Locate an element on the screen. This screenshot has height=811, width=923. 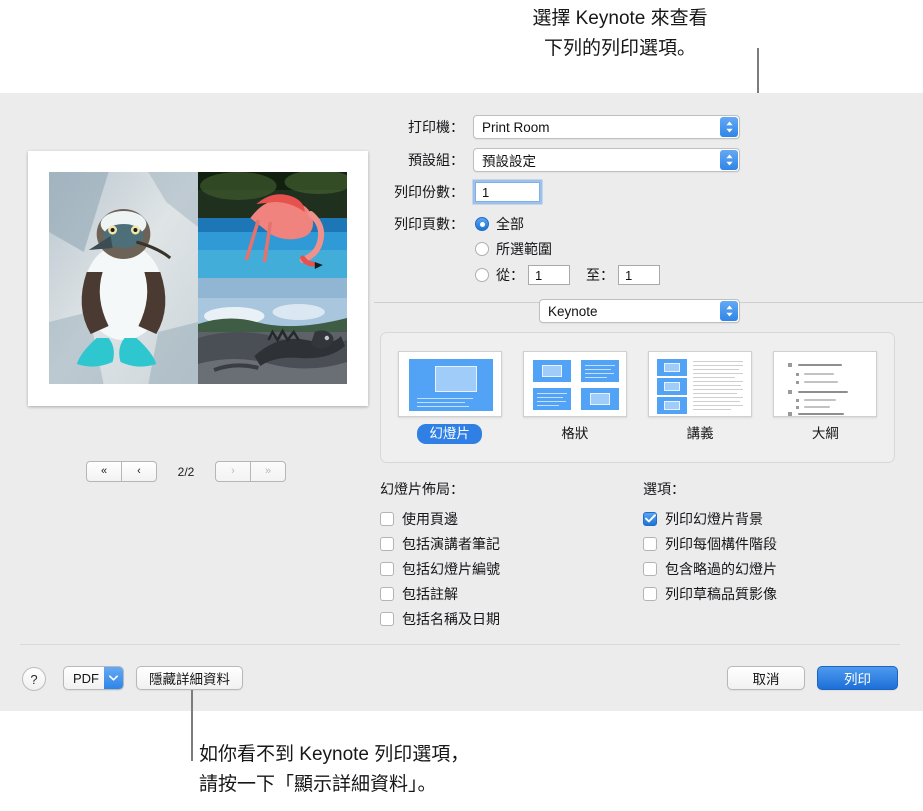
layout-label-outline: 大綱 is located at coordinates (825, 433).